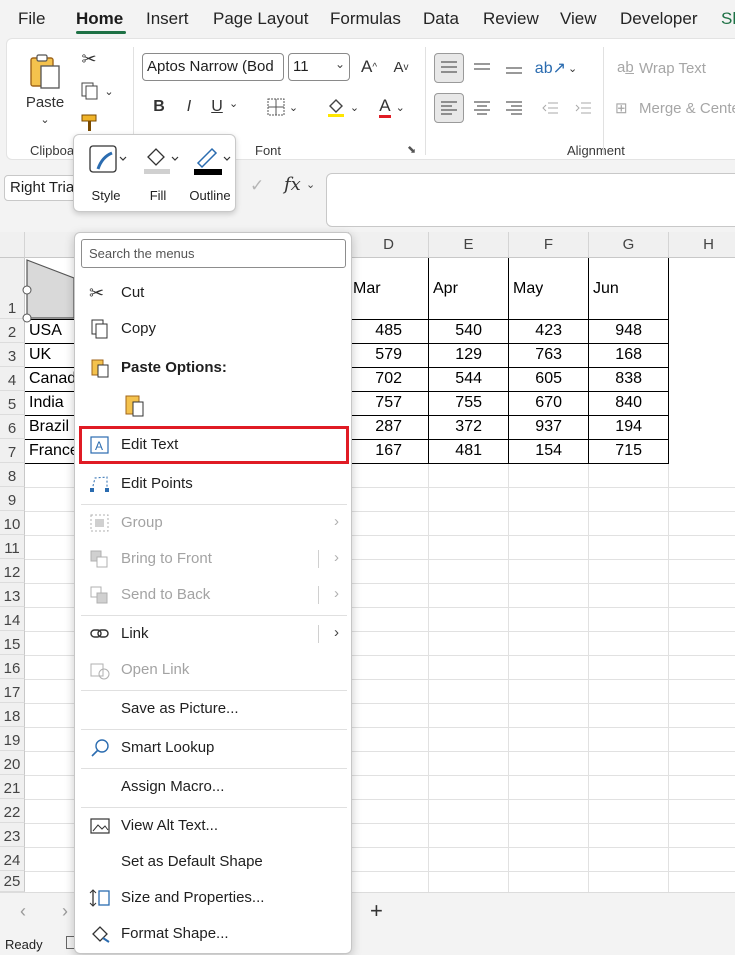 The height and width of the screenshot is (955, 735). What do you see at coordinates (511, 19) in the screenshot?
I see `tab-review: Review` at bounding box center [511, 19].